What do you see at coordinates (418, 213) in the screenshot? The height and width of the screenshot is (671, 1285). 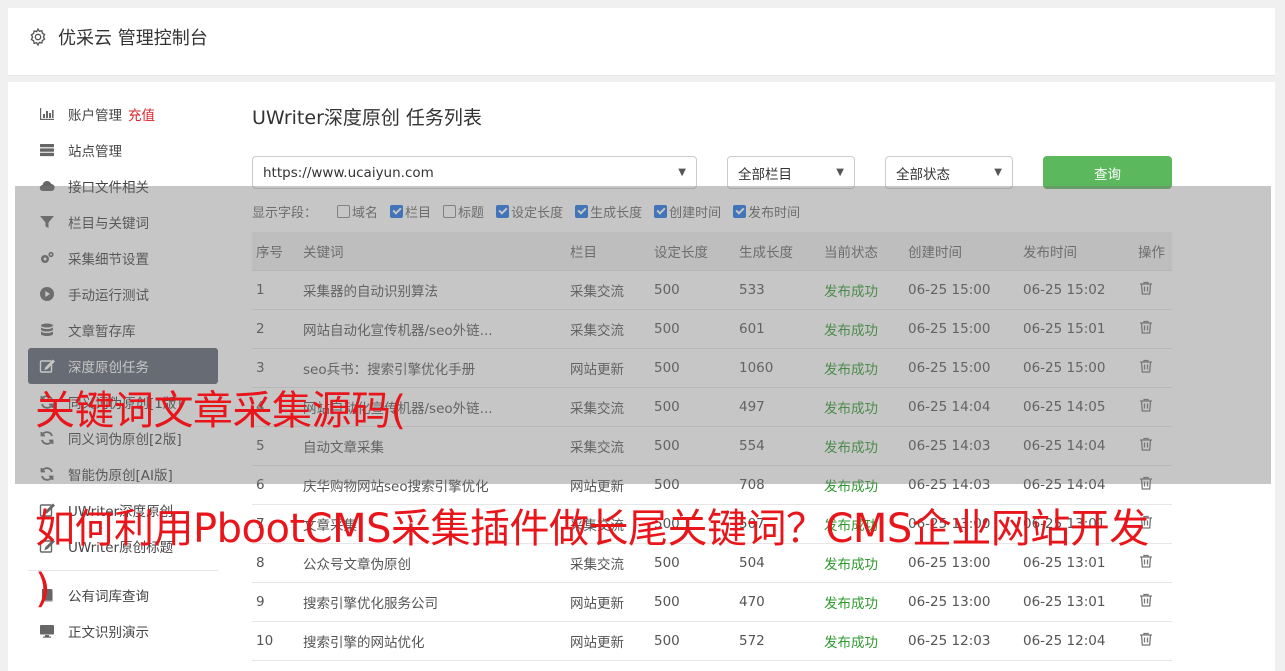 I see `checkbox-label: 栏目` at bounding box center [418, 213].